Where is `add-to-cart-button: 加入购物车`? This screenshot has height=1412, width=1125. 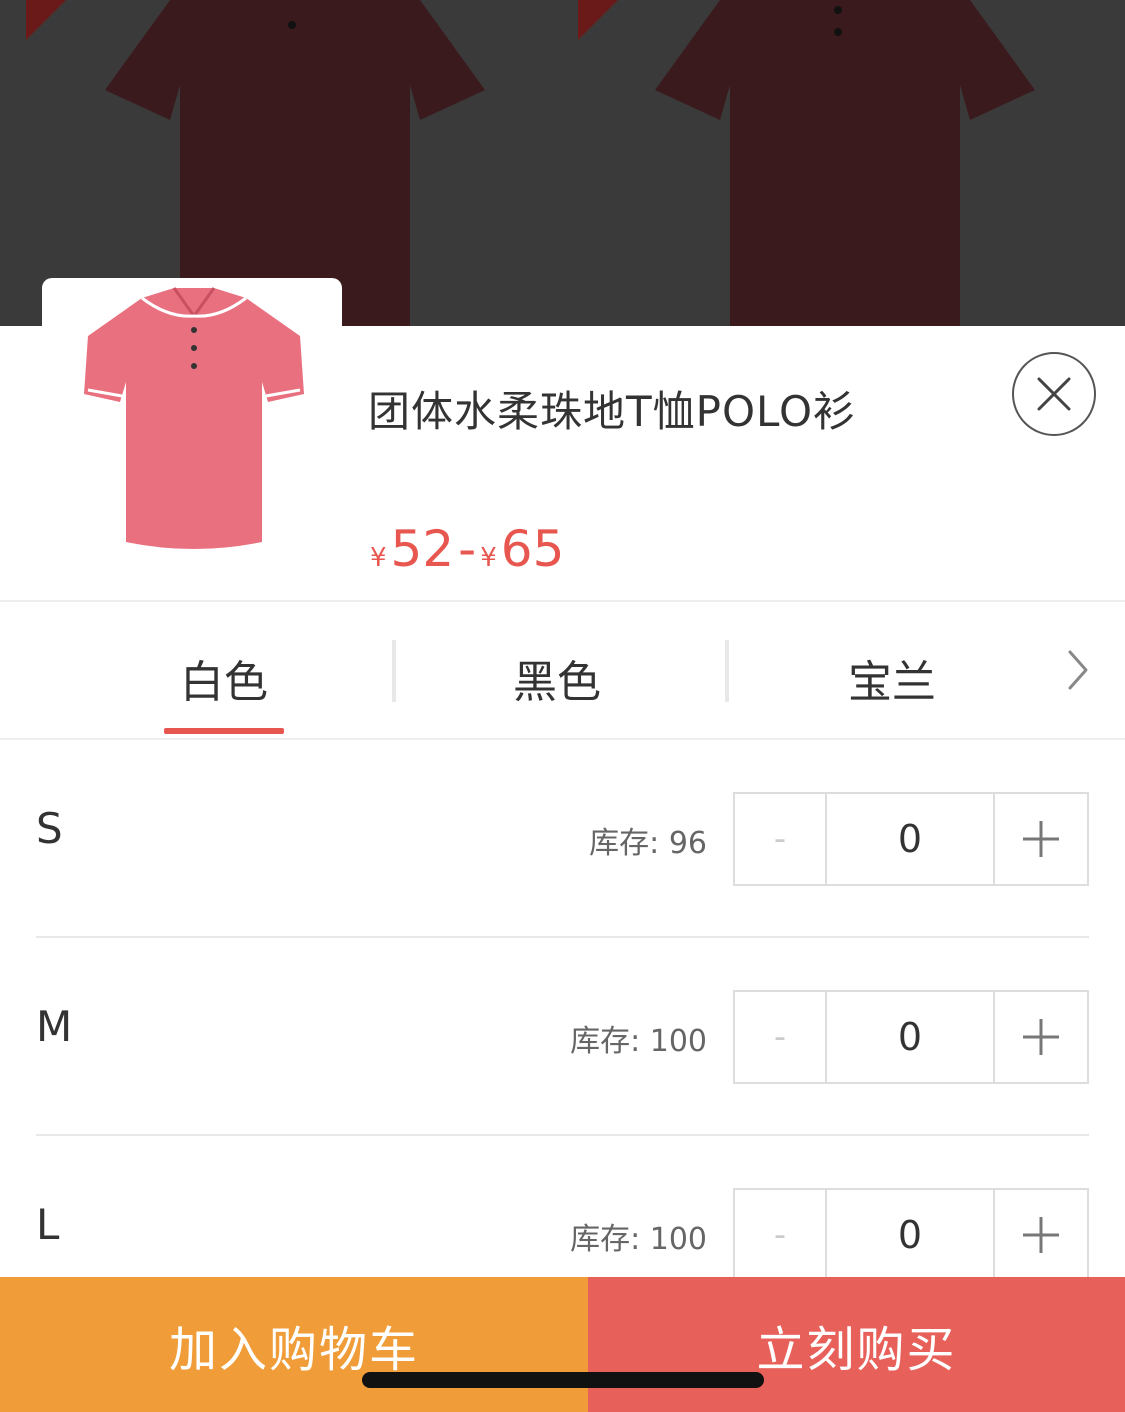 add-to-cart-button: 加入购物车 is located at coordinates (294, 1344).